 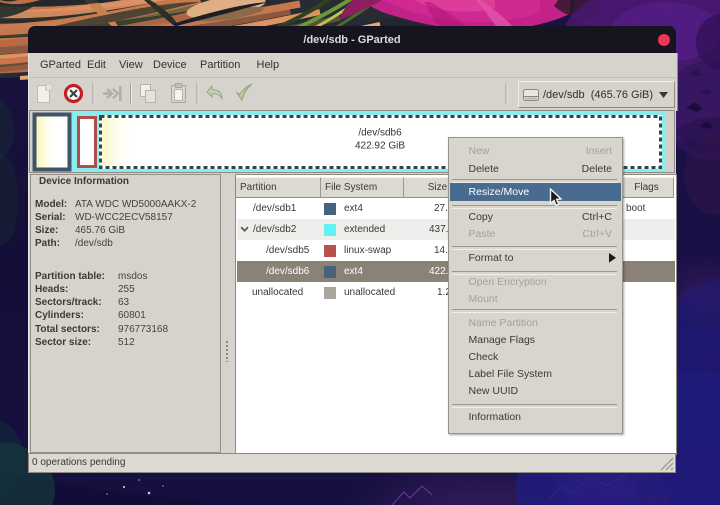 I want to click on svg-text: 422.92 GiB, so click(x=380, y=146).